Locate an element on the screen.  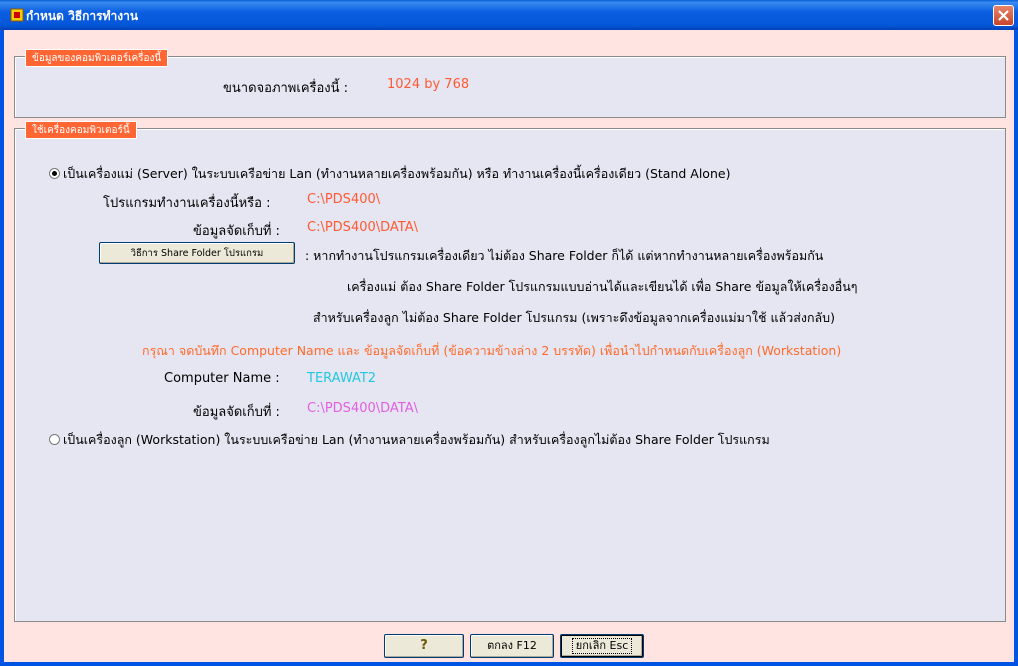
window-title: กำหนด วิธีการทำงาน is located at coordinates (82, 16).